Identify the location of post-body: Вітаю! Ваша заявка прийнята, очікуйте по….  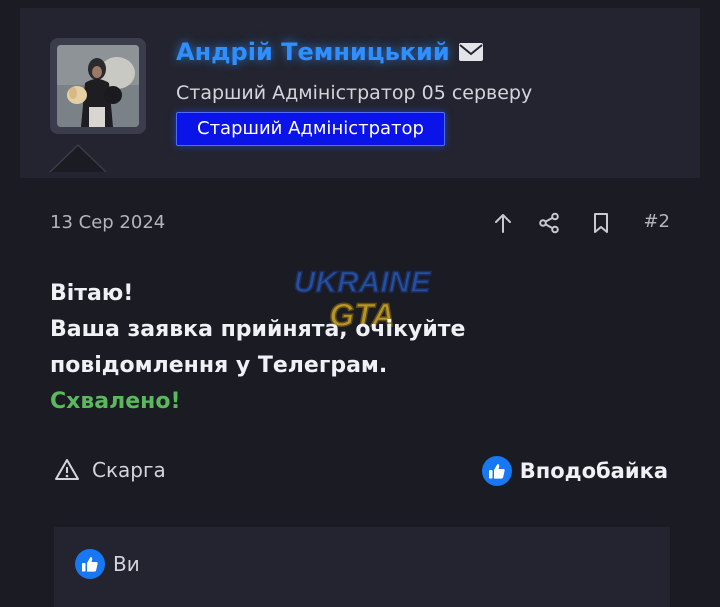
(257, 348).